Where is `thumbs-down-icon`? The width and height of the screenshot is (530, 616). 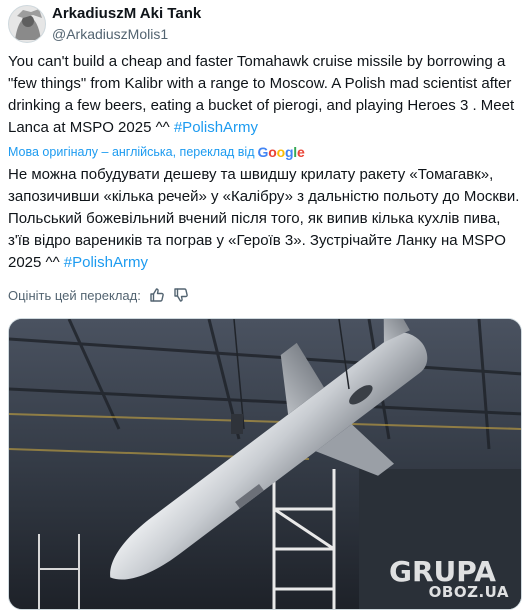
thumbs-down-icon is located at coordinates (181, 295).